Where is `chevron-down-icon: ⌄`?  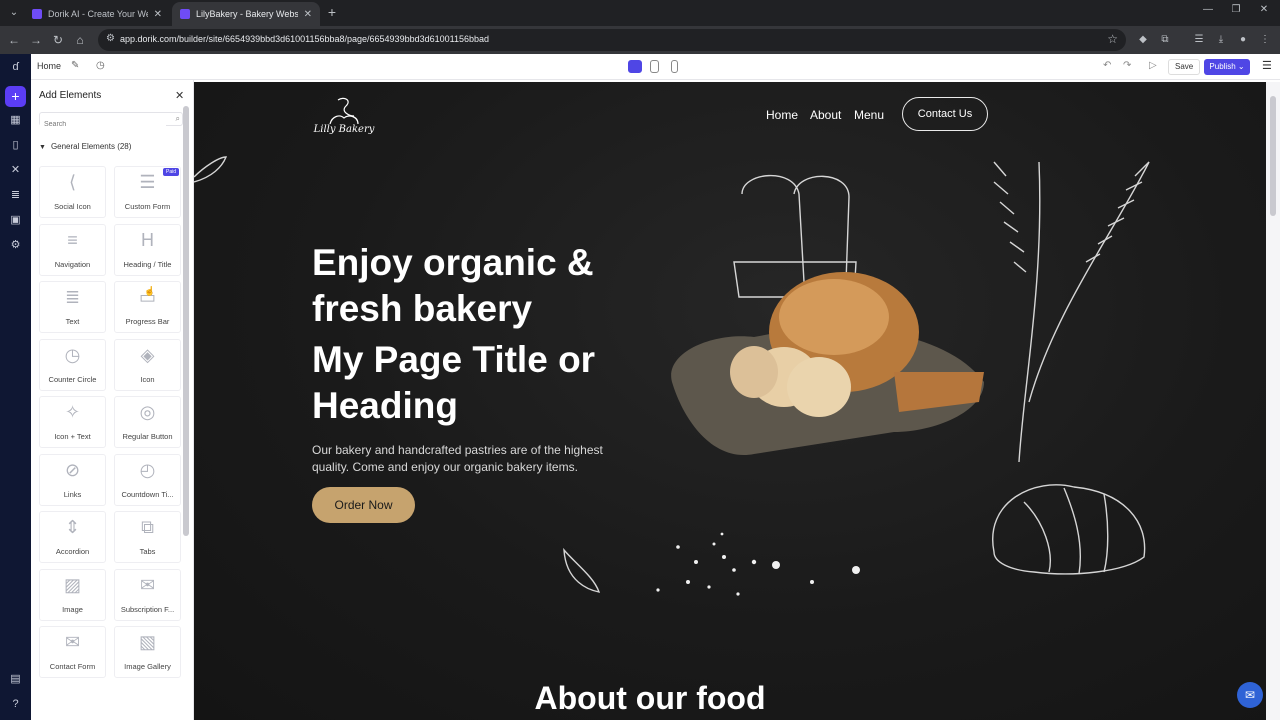
chevron-down-icon: ⌄ is located at coordinates (1241, 66).